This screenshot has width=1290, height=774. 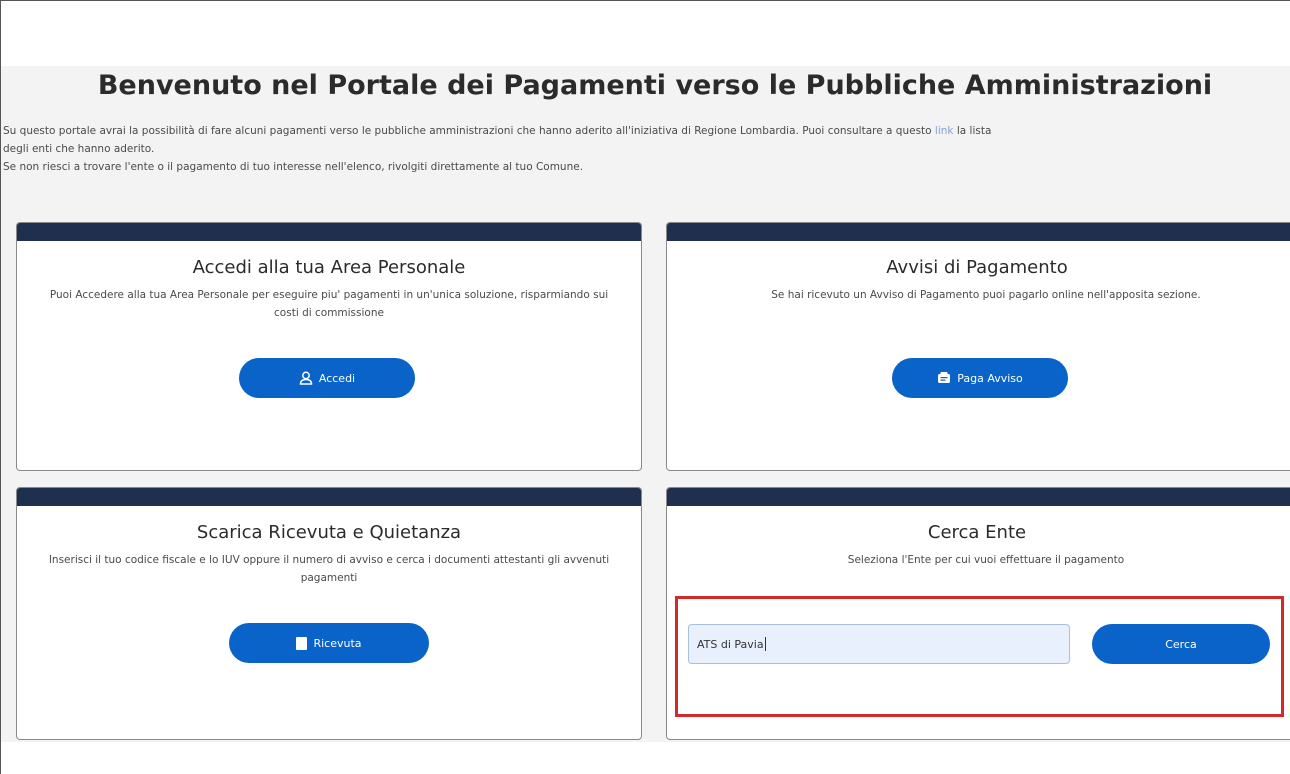 I want to click on cerca-button-label: Cerca, so click(x=1181, y=644).